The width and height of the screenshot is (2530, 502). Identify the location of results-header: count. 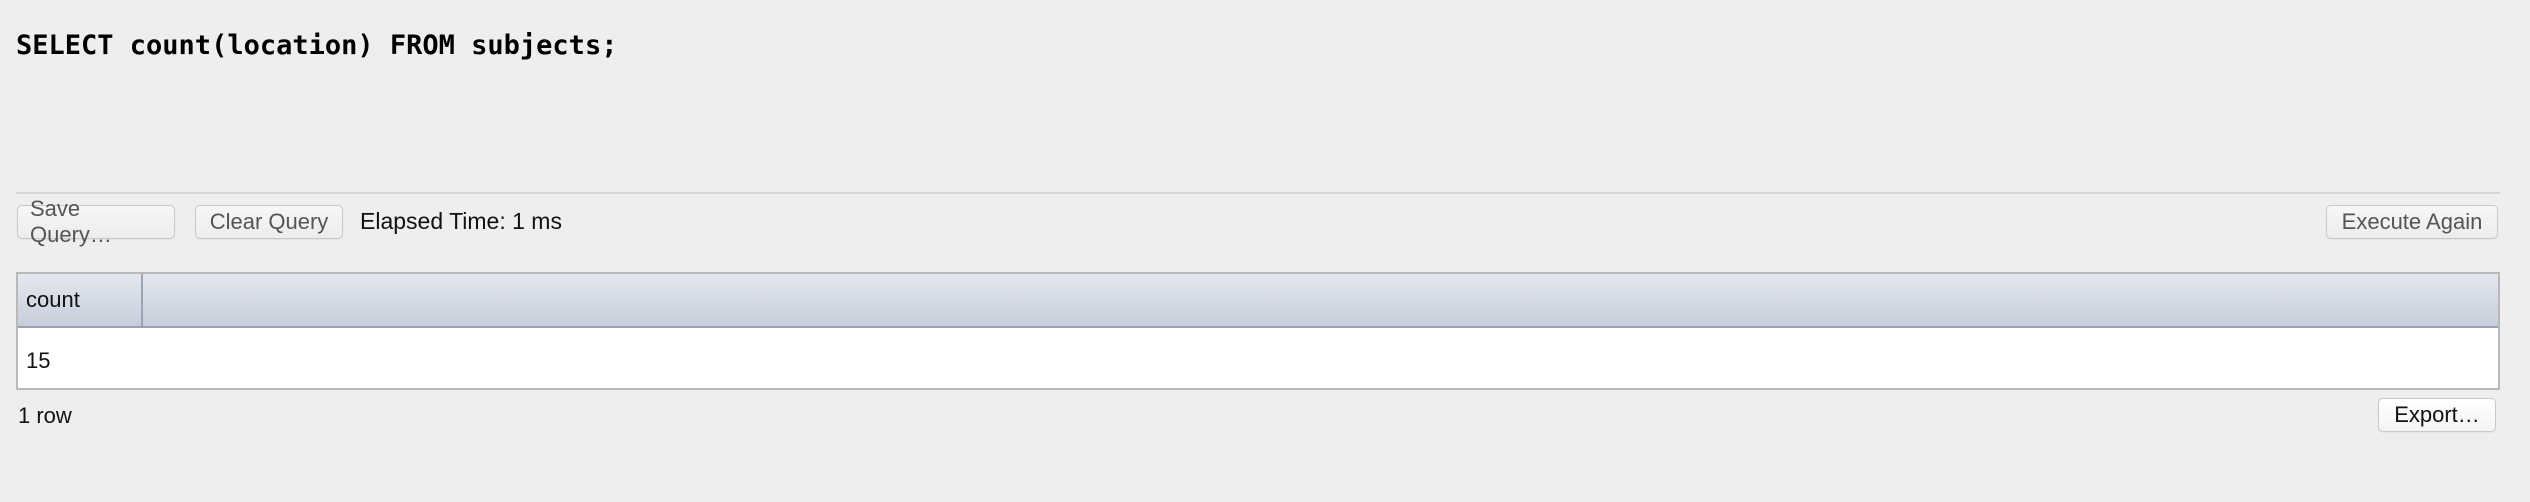
(1258, 301).